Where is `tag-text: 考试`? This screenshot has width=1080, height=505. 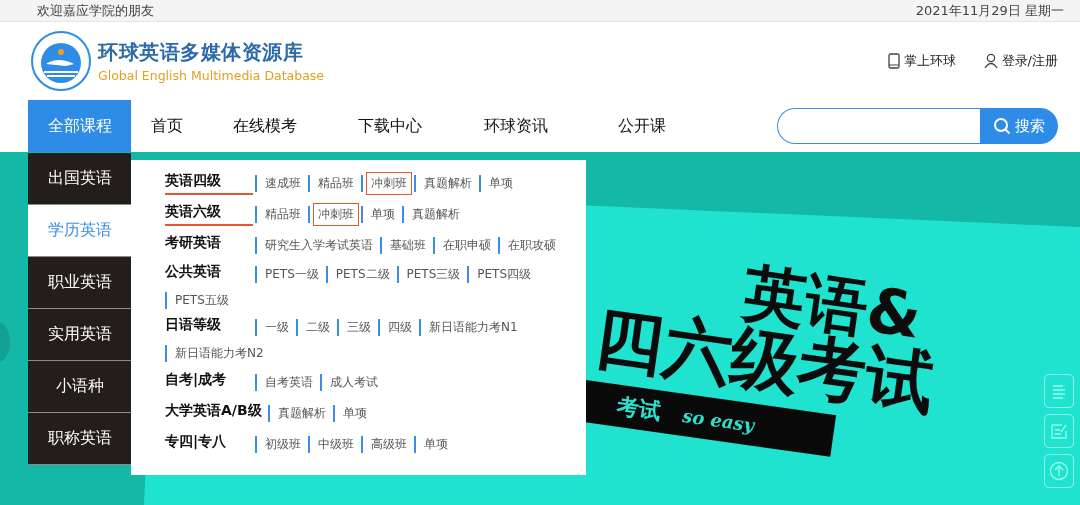
tag-text: 考试 is located at coordinates (639, 408).